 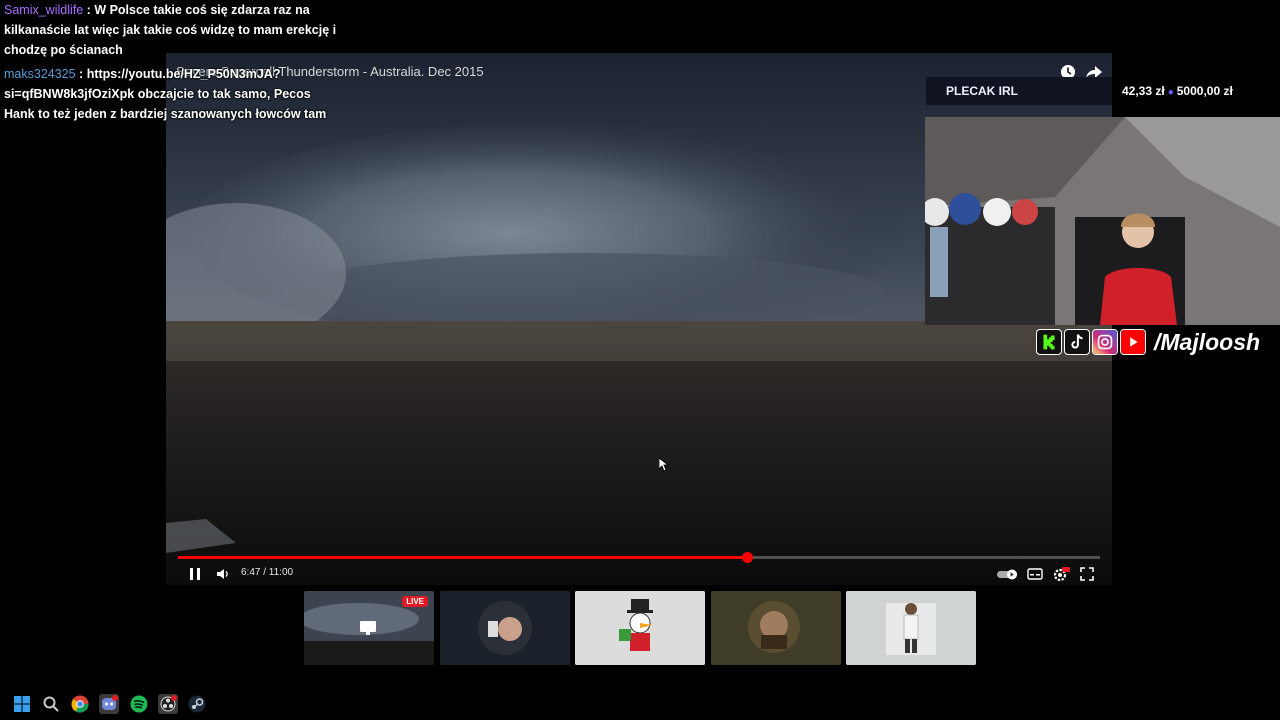 I want to click on spotify-icon, so click(x=139, y=704).